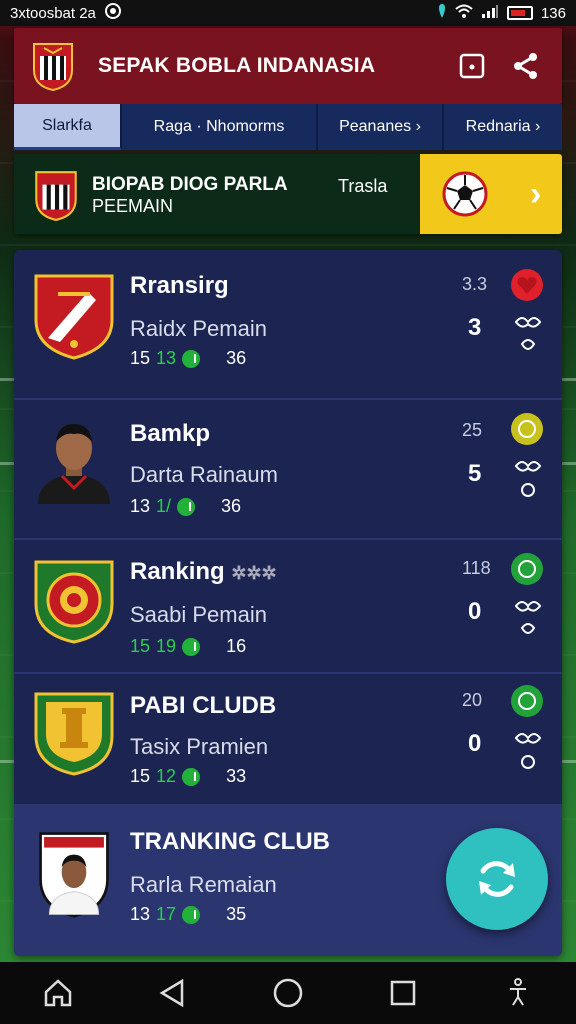 This screenshot has height=1024, width=576. I want to click on back-icon, so click(171, 993).